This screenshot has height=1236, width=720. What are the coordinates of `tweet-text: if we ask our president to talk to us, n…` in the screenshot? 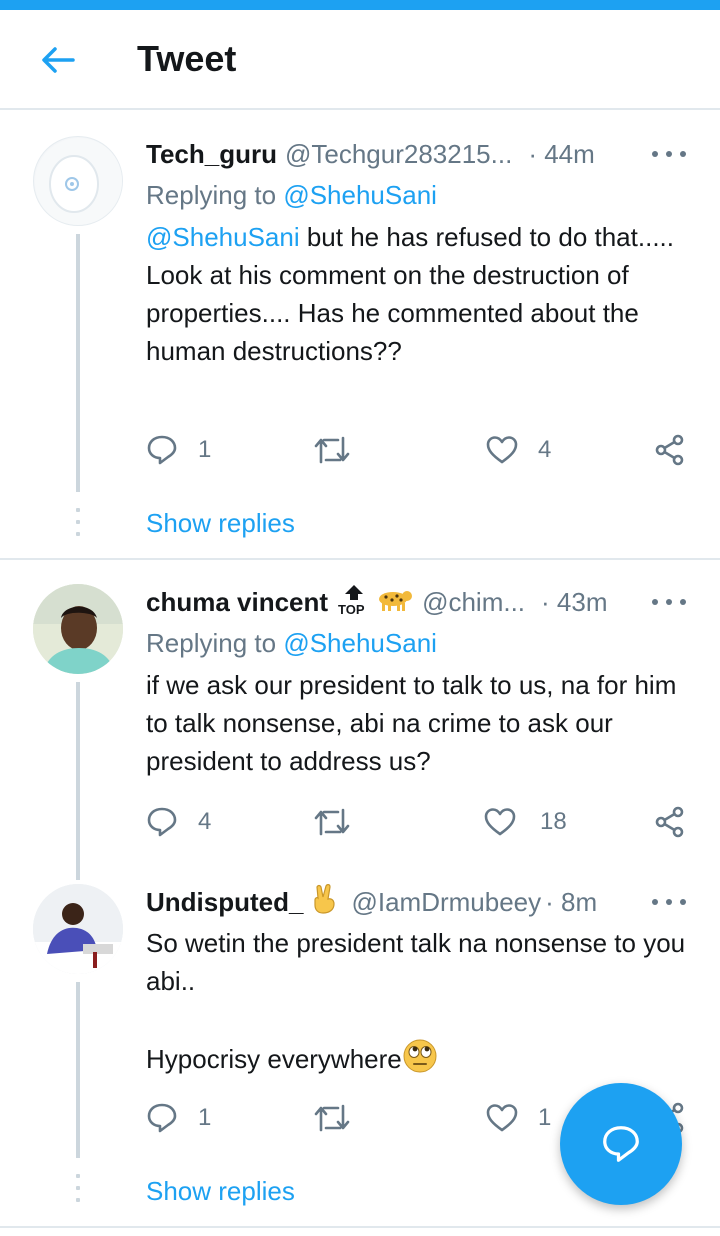 It's located at (411, 723).